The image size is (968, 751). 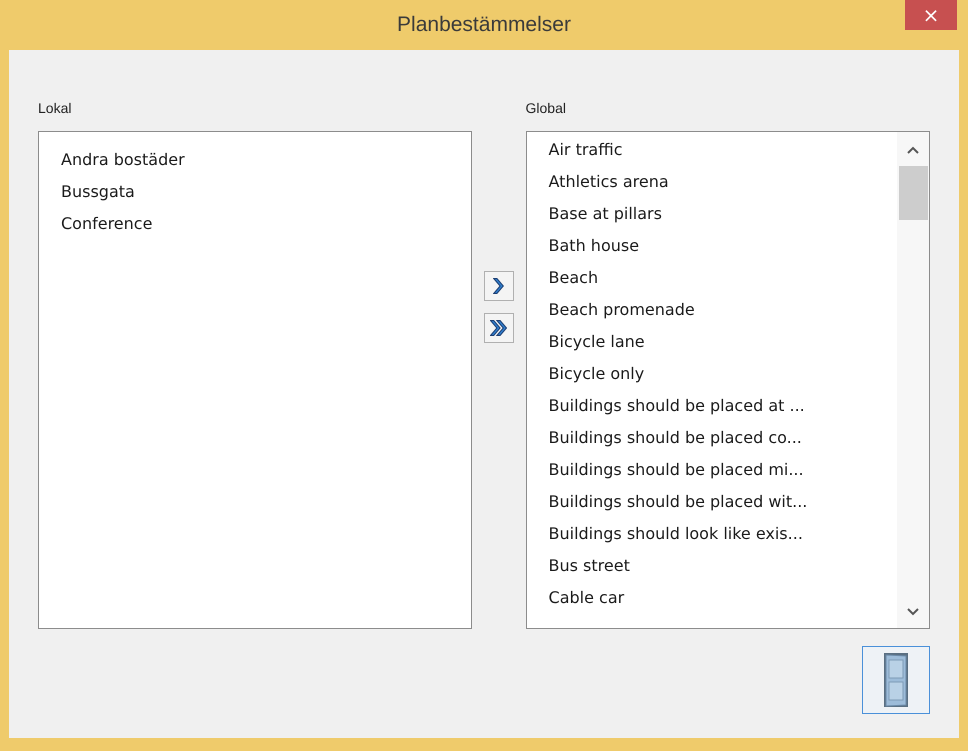 What do you see at coordinates (573, 278) in the screenshot?
I see `list-item: Beach` at bounding box center [573, 278].